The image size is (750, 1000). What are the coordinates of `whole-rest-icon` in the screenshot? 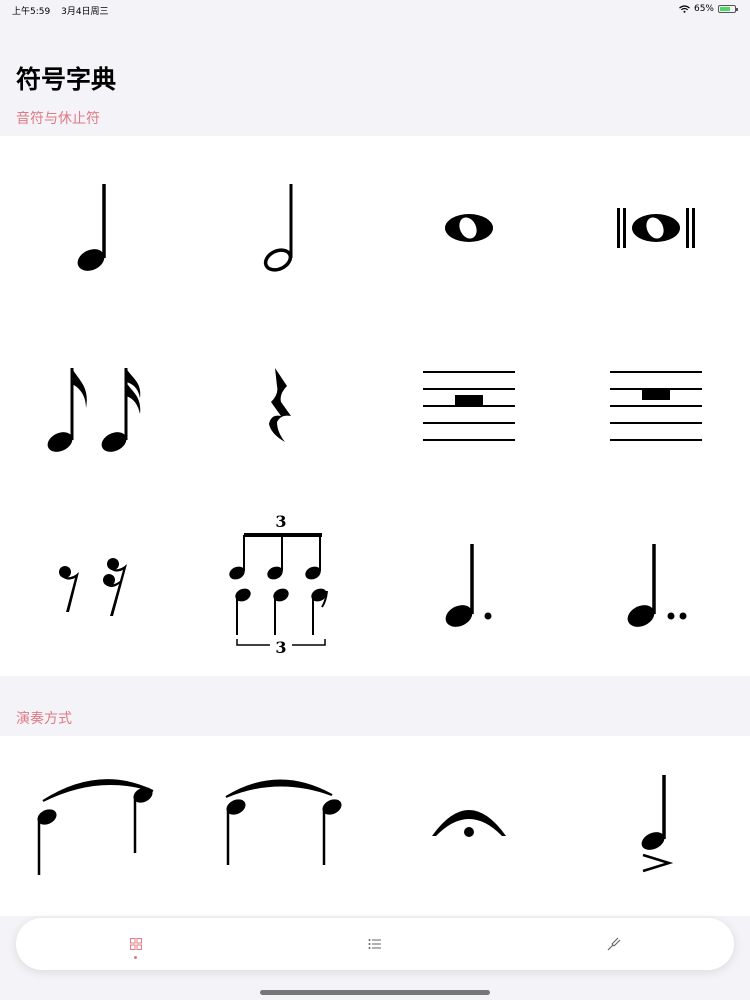 It's located at (468, 406).